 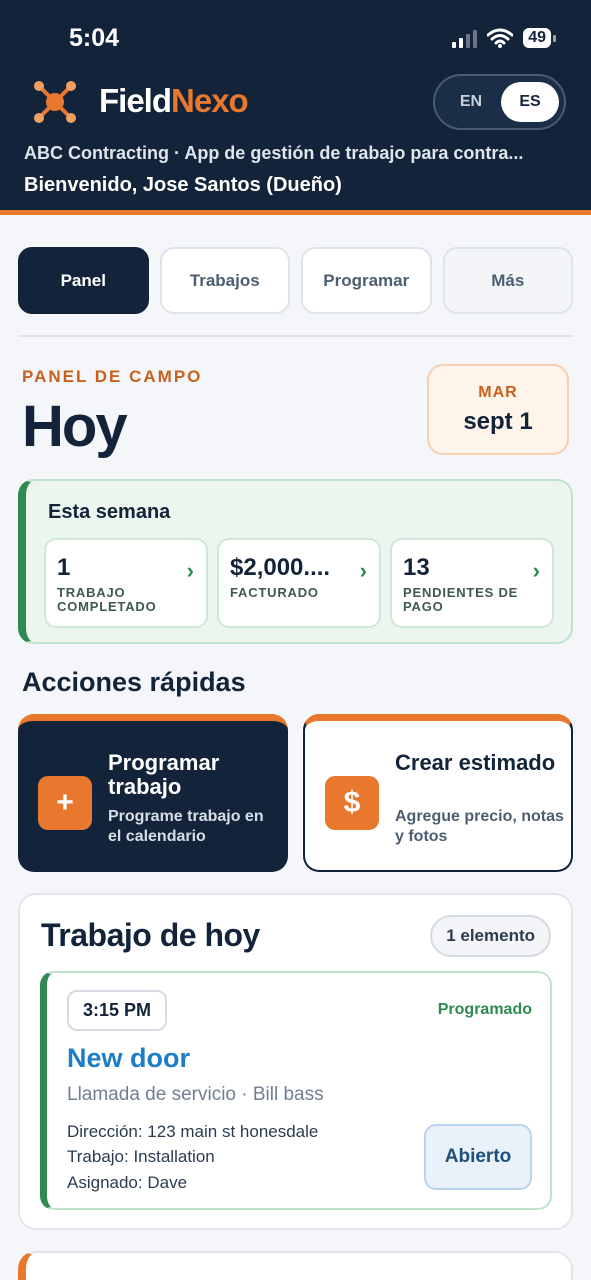 I want to click on item-count-badge: 1 elemento, so click(x=490, y=936).